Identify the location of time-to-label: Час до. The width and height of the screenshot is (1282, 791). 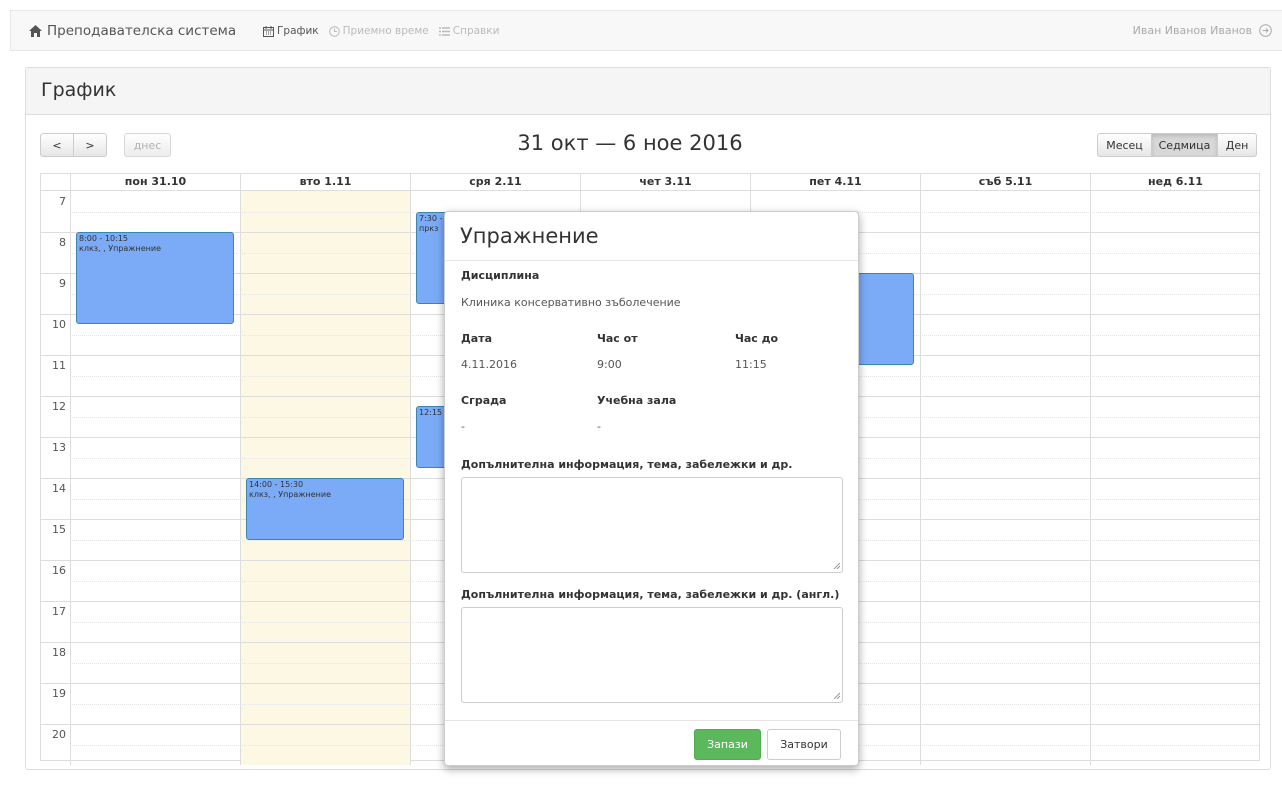
(757, 338).